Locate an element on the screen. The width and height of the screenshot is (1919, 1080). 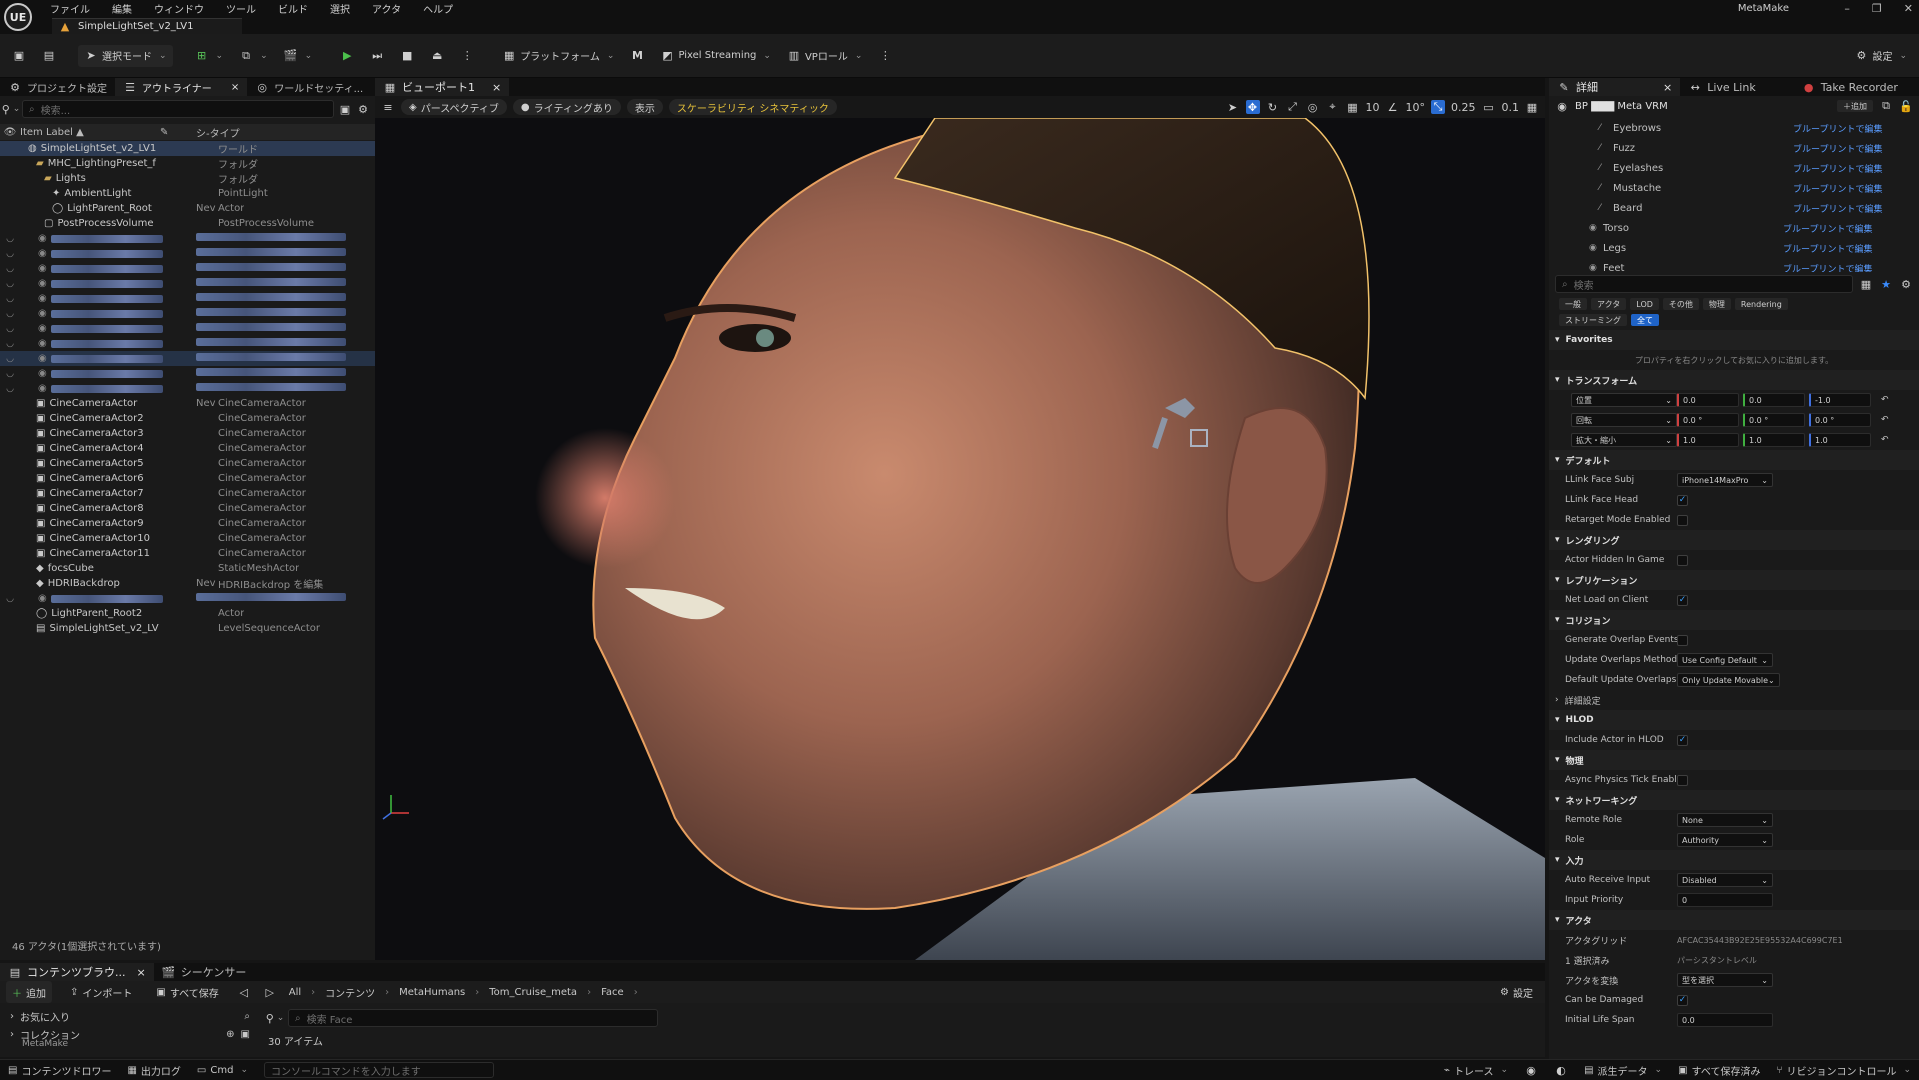
outliner-row: ◆ HDRIBackdrop Nev HDRIBackdrop を編集 is located at coordinates (187, 583).